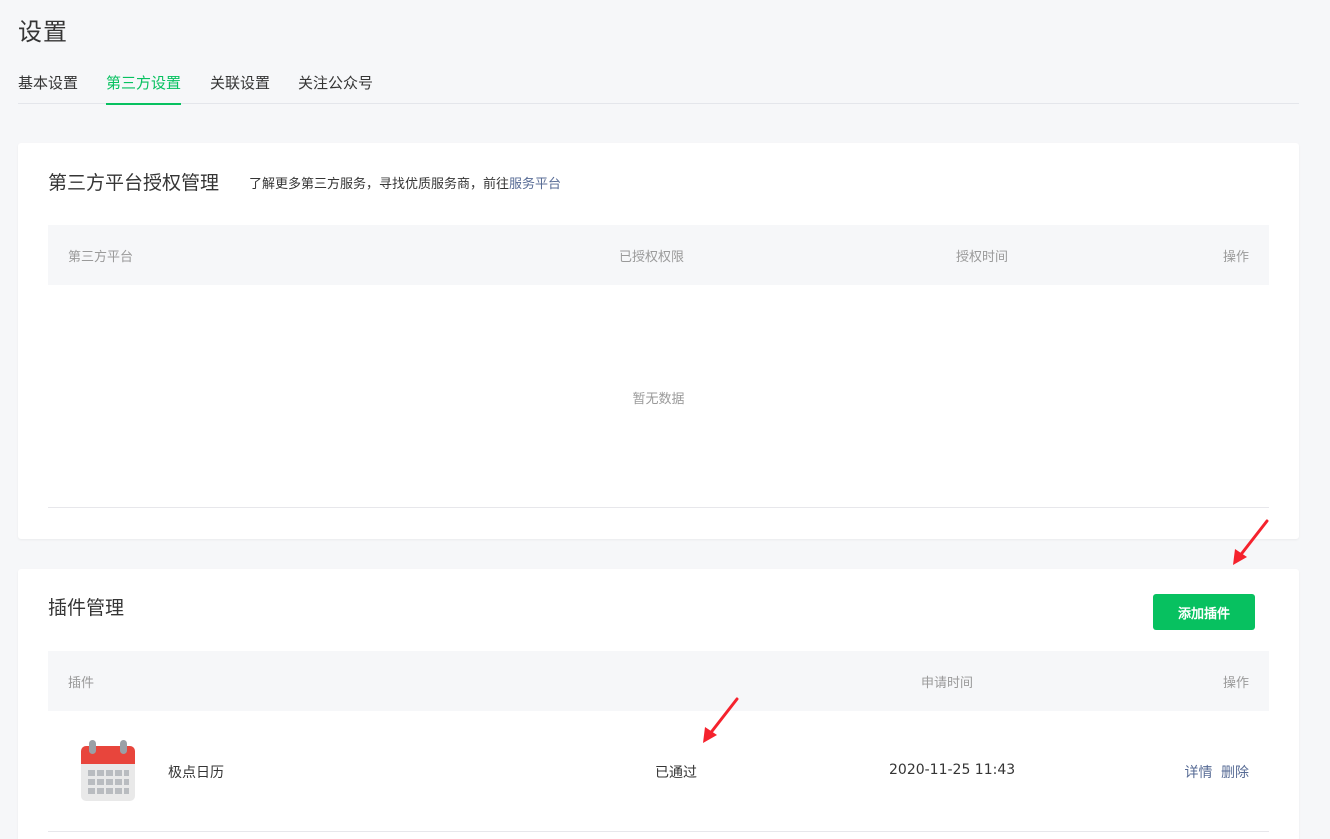 Image resolution: width=1330 pixels, height=839 pixels. Describe the element at coordinates (240, 88) in the screenshot. I see `tab-linked-settings: 关联设置` at that location.